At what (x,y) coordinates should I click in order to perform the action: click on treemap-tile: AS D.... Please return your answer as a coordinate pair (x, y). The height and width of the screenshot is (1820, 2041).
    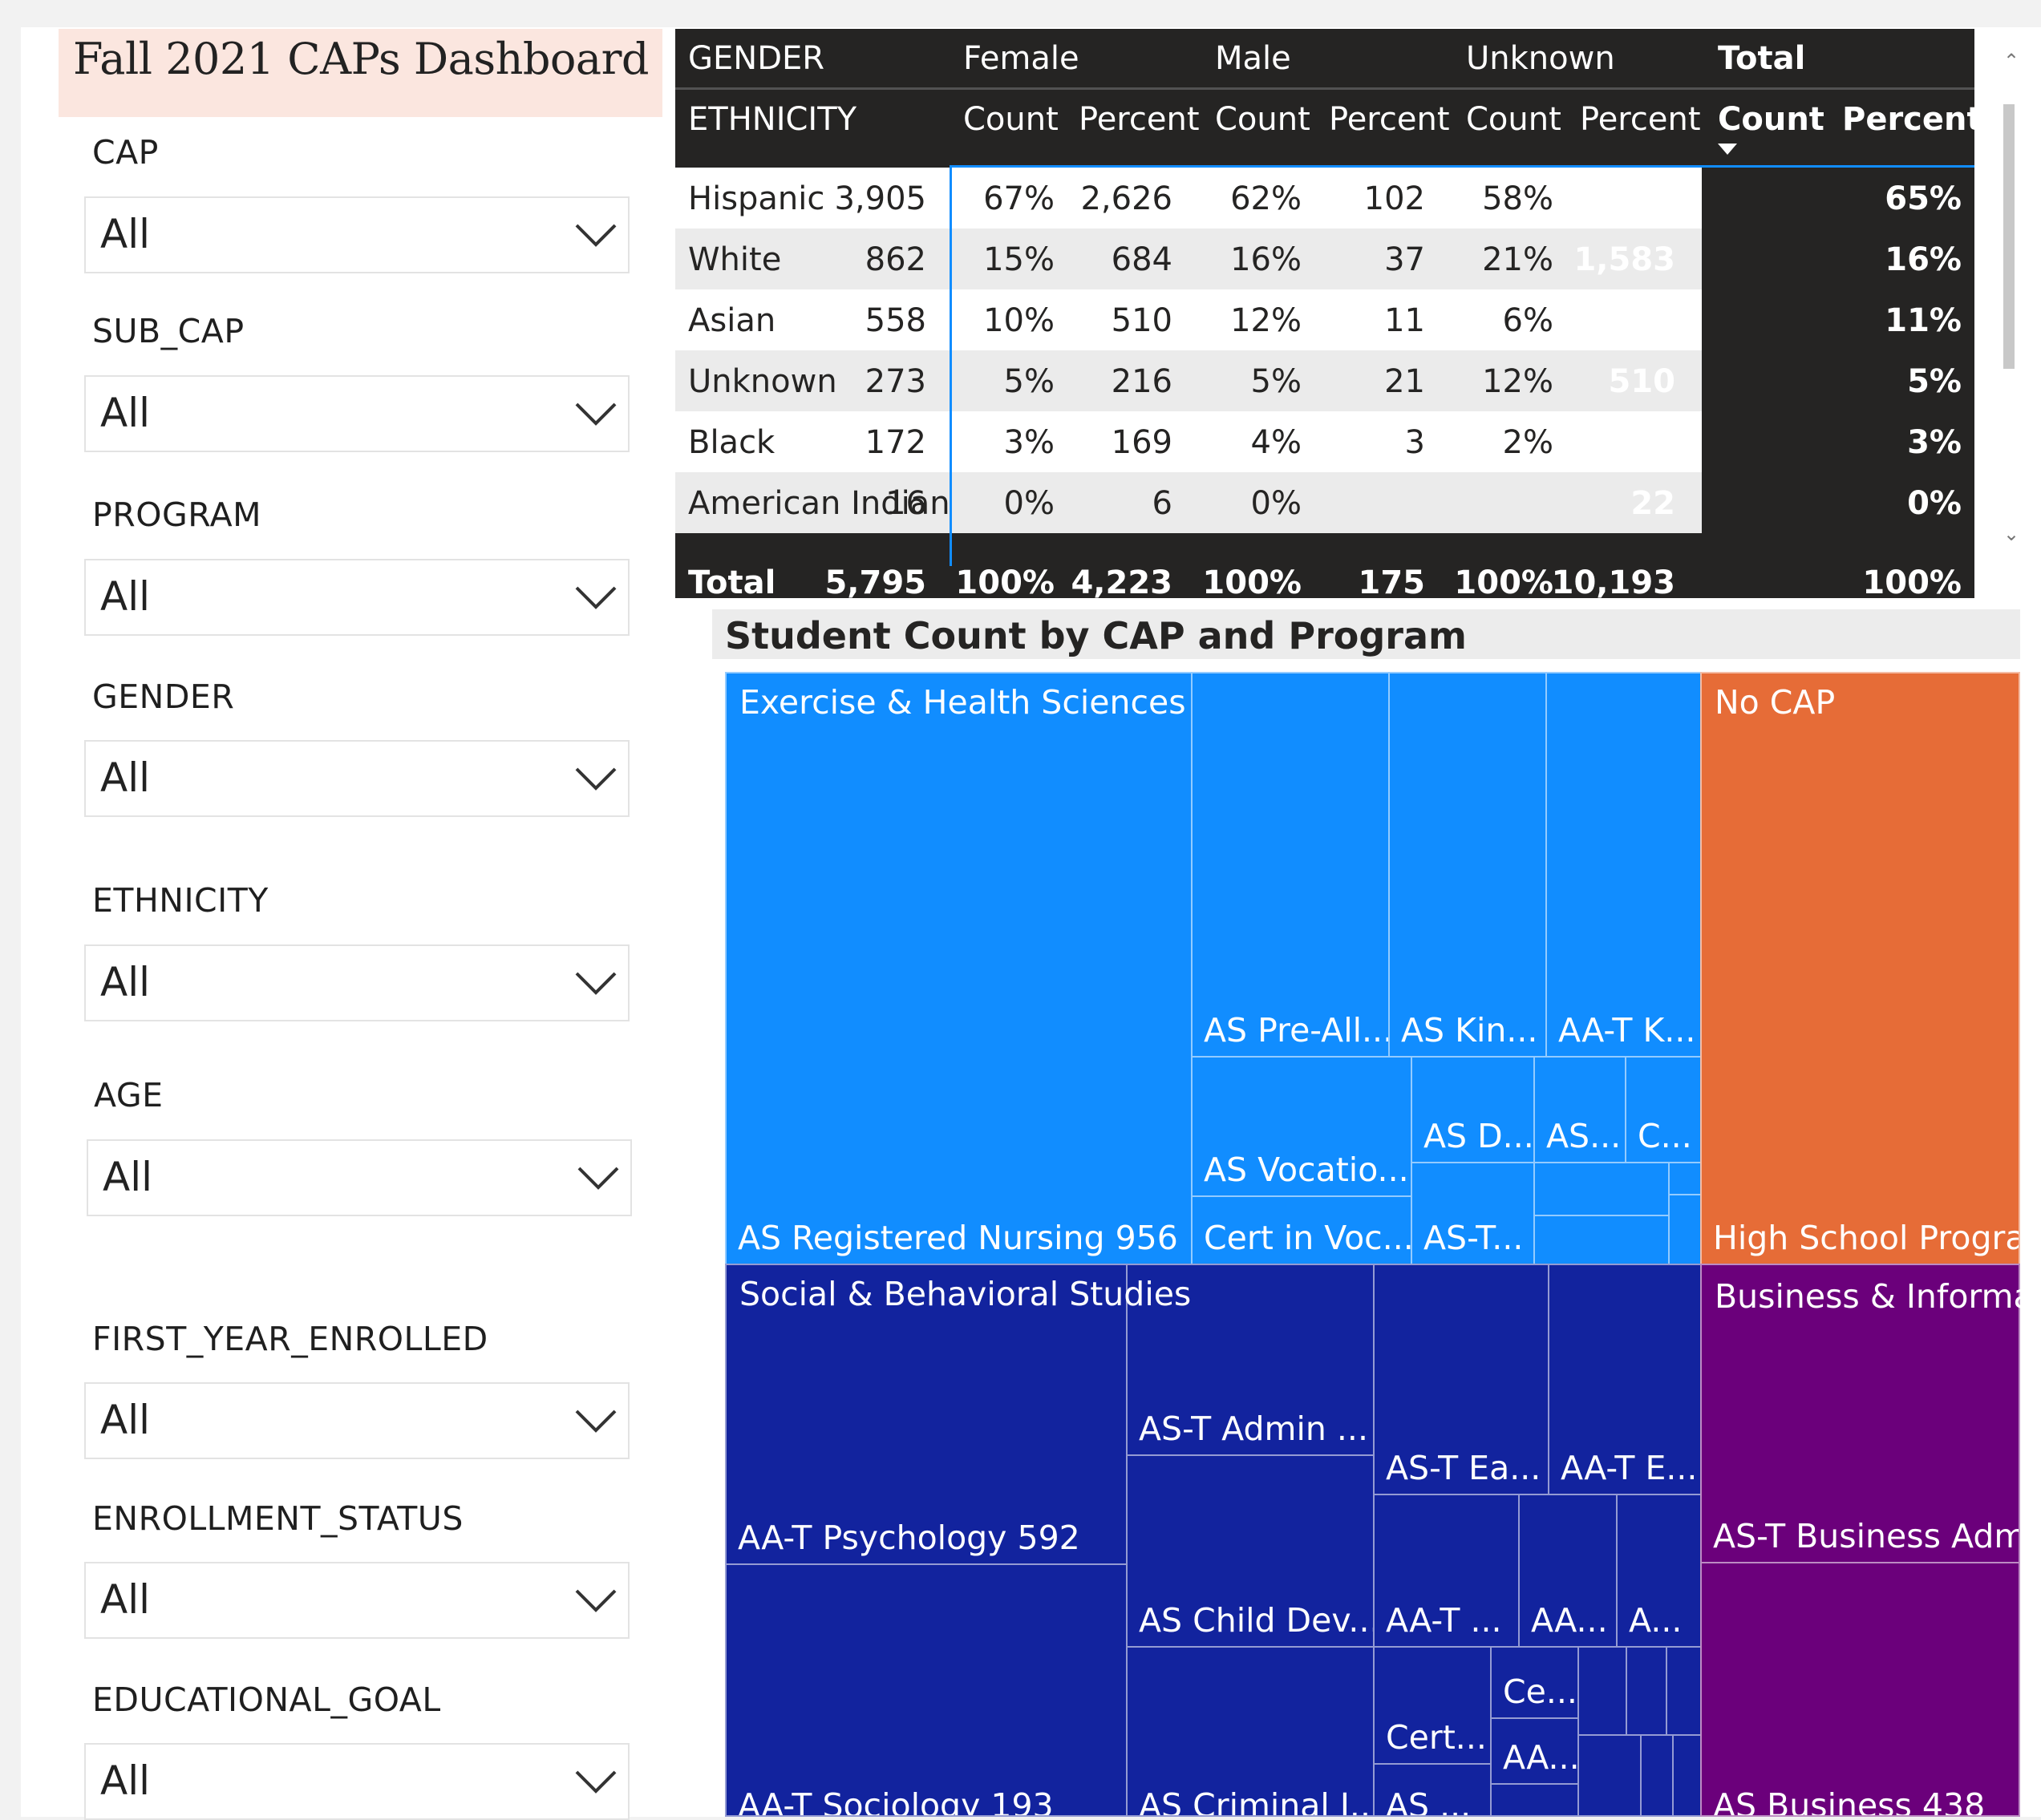
    Looking at the image, I should click on (1473, 1109).